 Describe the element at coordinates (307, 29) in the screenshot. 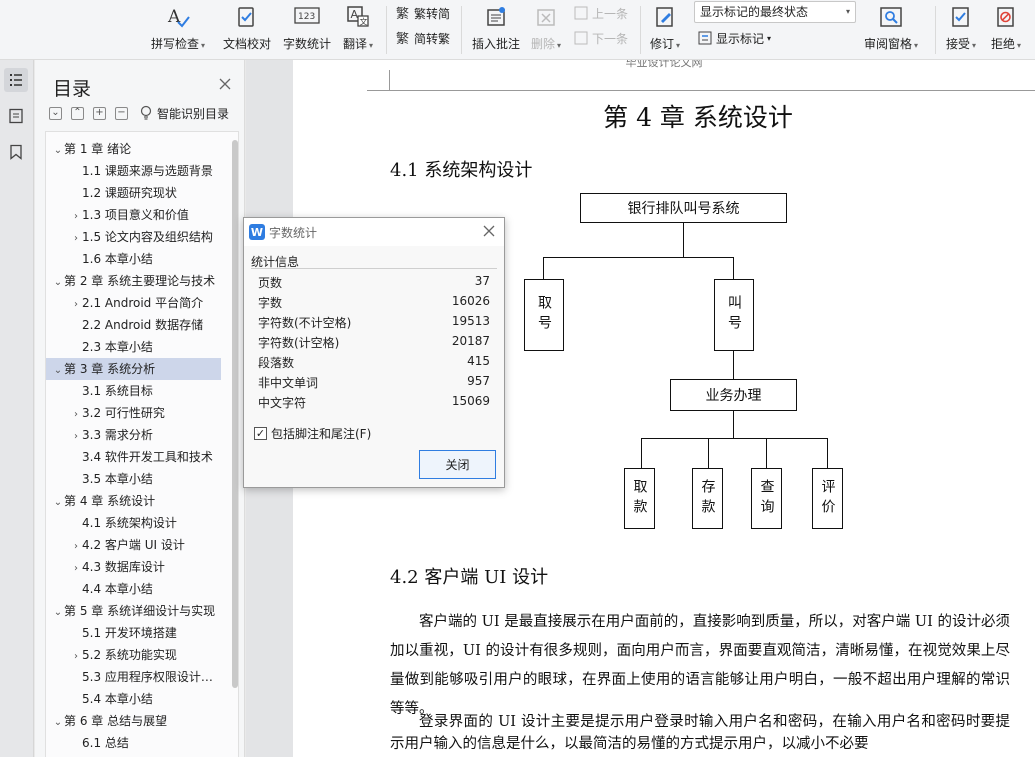

I see `word-count-button: 123 字数统计` at that location.